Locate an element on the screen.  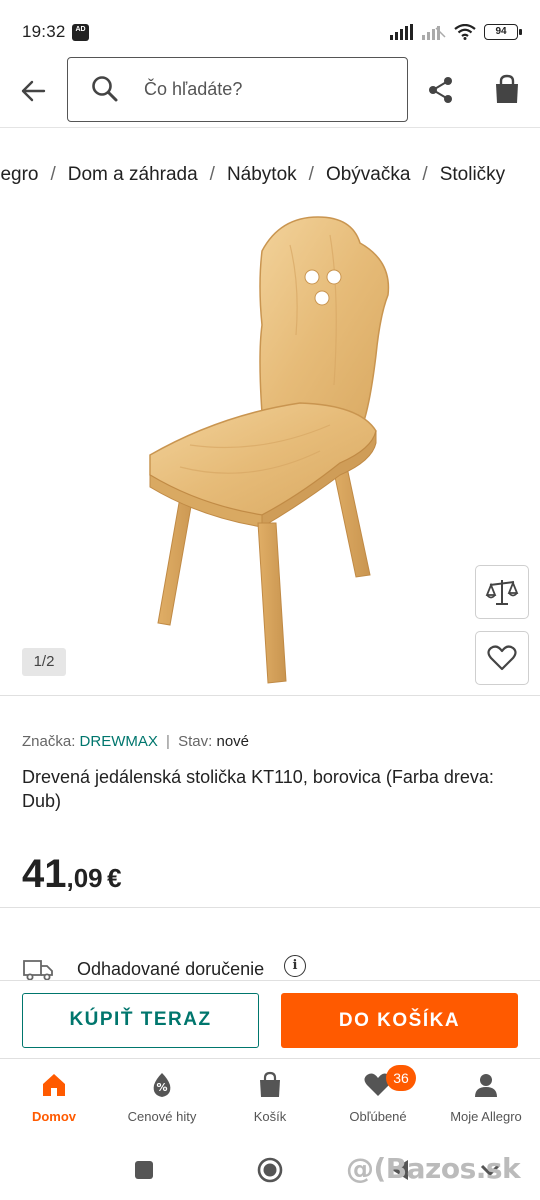
shopping-bag-icon is located at coordinates (507, 88).